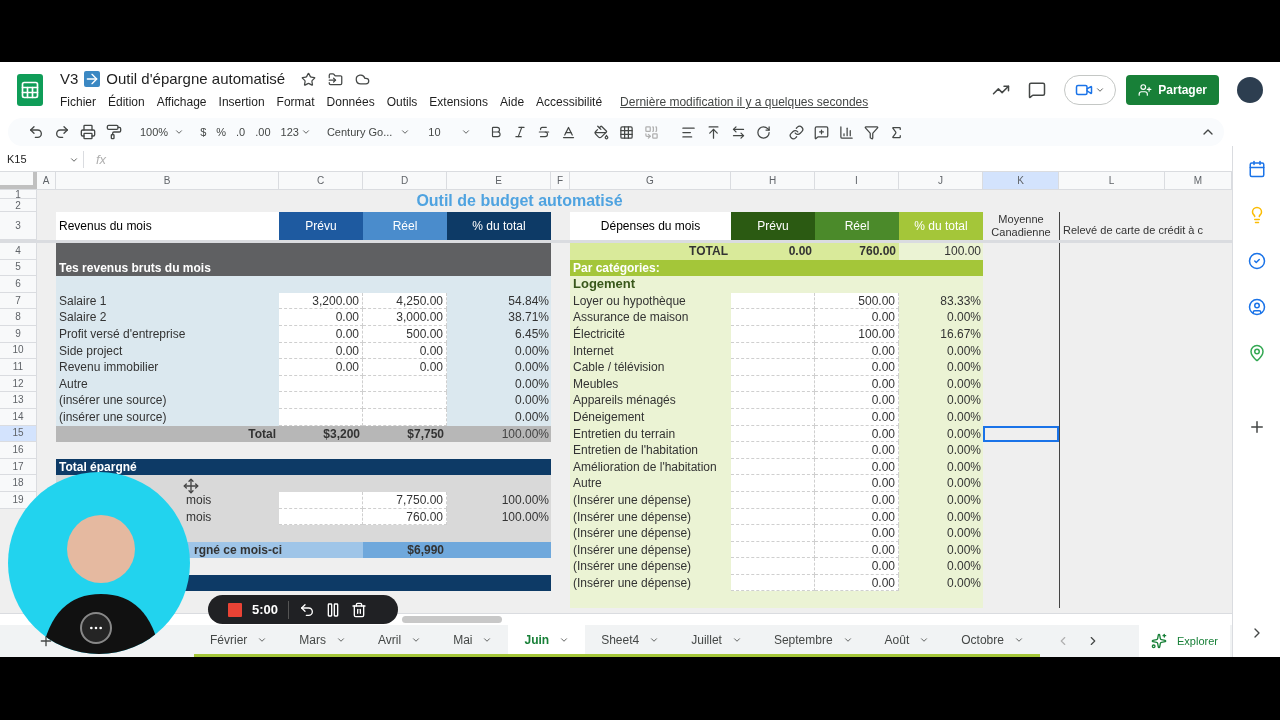 The width and height of the screenshot is (1280, 720). Describe the element at coordinates (1250, 90) in the screenshot. I see `avatar` at that location.